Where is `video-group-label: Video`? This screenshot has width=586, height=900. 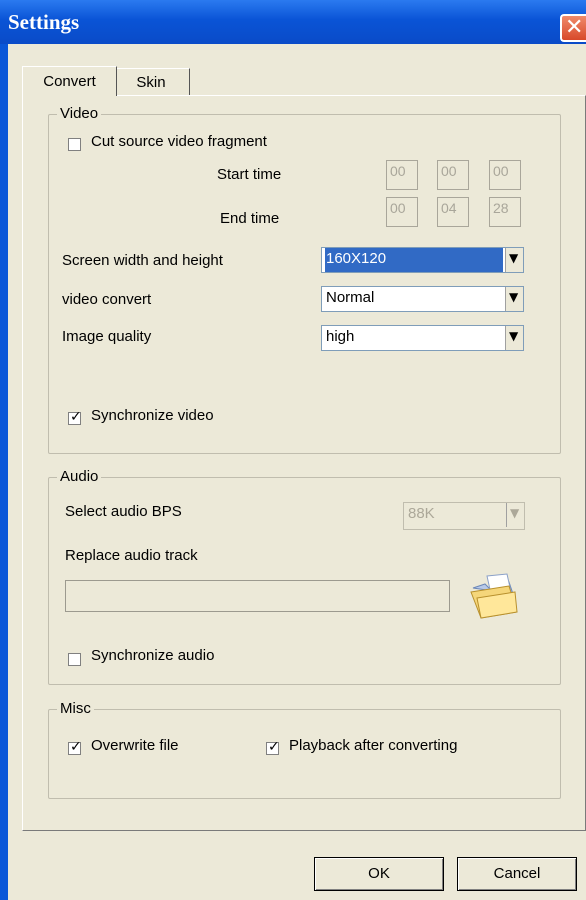 video-group-label: Video is located at coordinates (79, 113).